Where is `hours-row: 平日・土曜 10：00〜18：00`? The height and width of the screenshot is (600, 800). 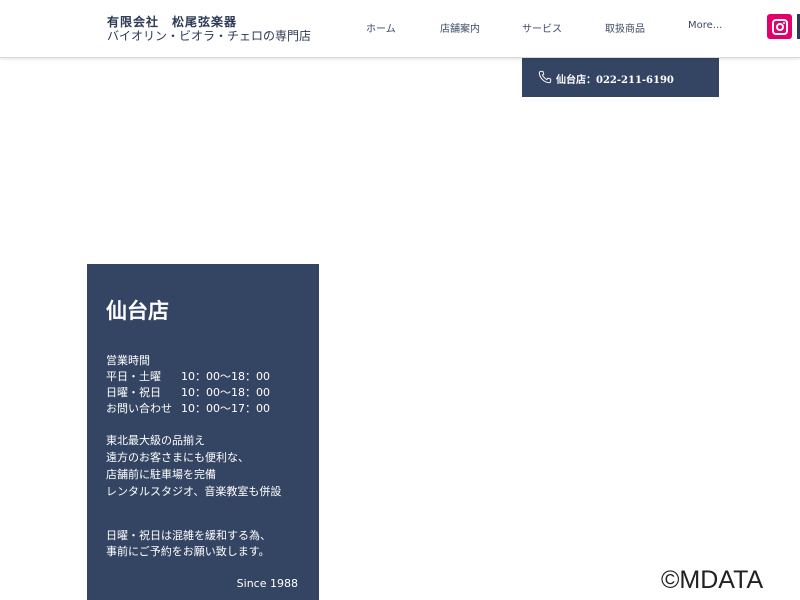
hours-row: 平日・土曜 10：00〜18：00 is located at coordinates (188, 377).